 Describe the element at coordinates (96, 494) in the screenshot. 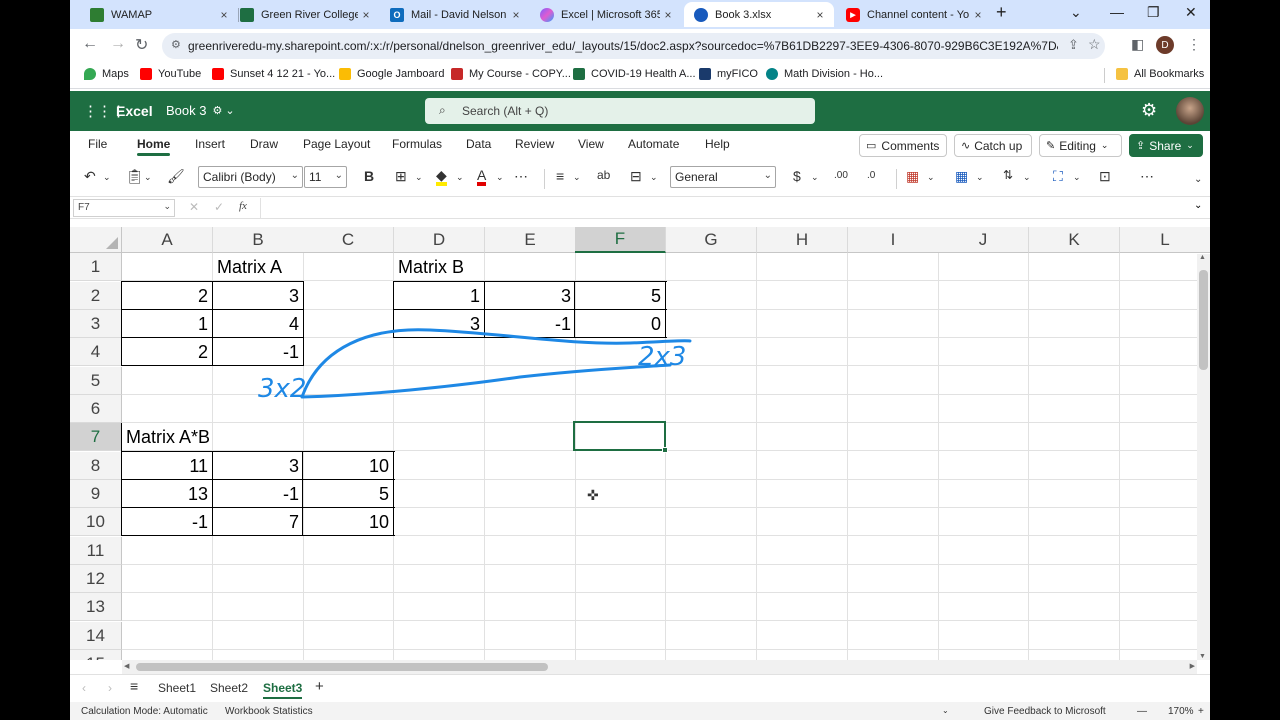

I see `row-header-9: 9` at that location.